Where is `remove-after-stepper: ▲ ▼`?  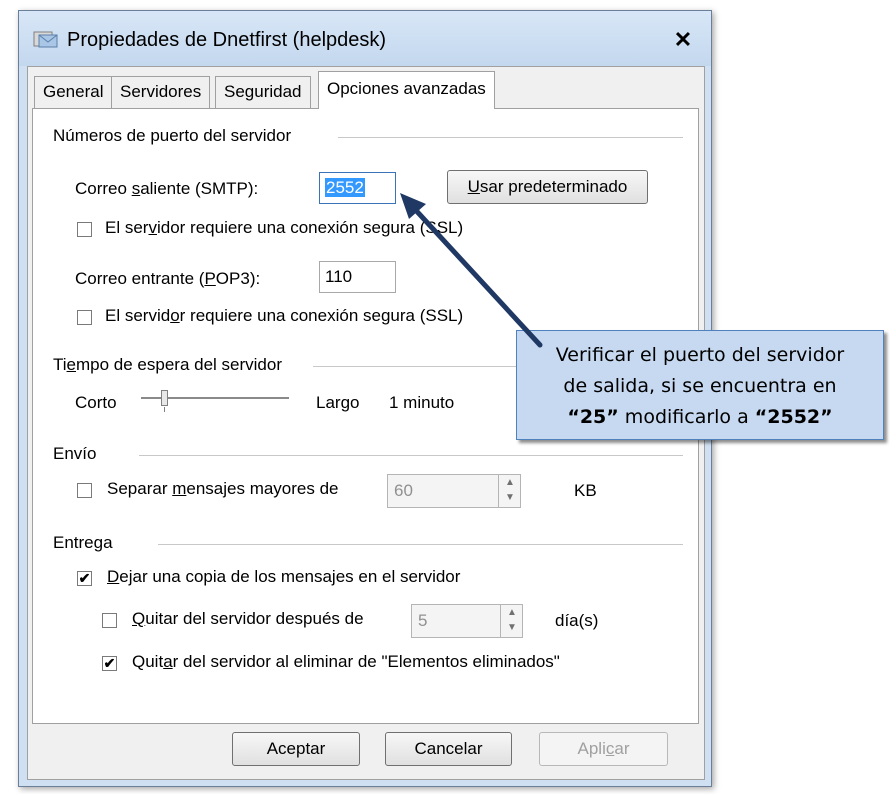 remove-after-stepper: ▲ ▼ is located at coordinates (511, 621).